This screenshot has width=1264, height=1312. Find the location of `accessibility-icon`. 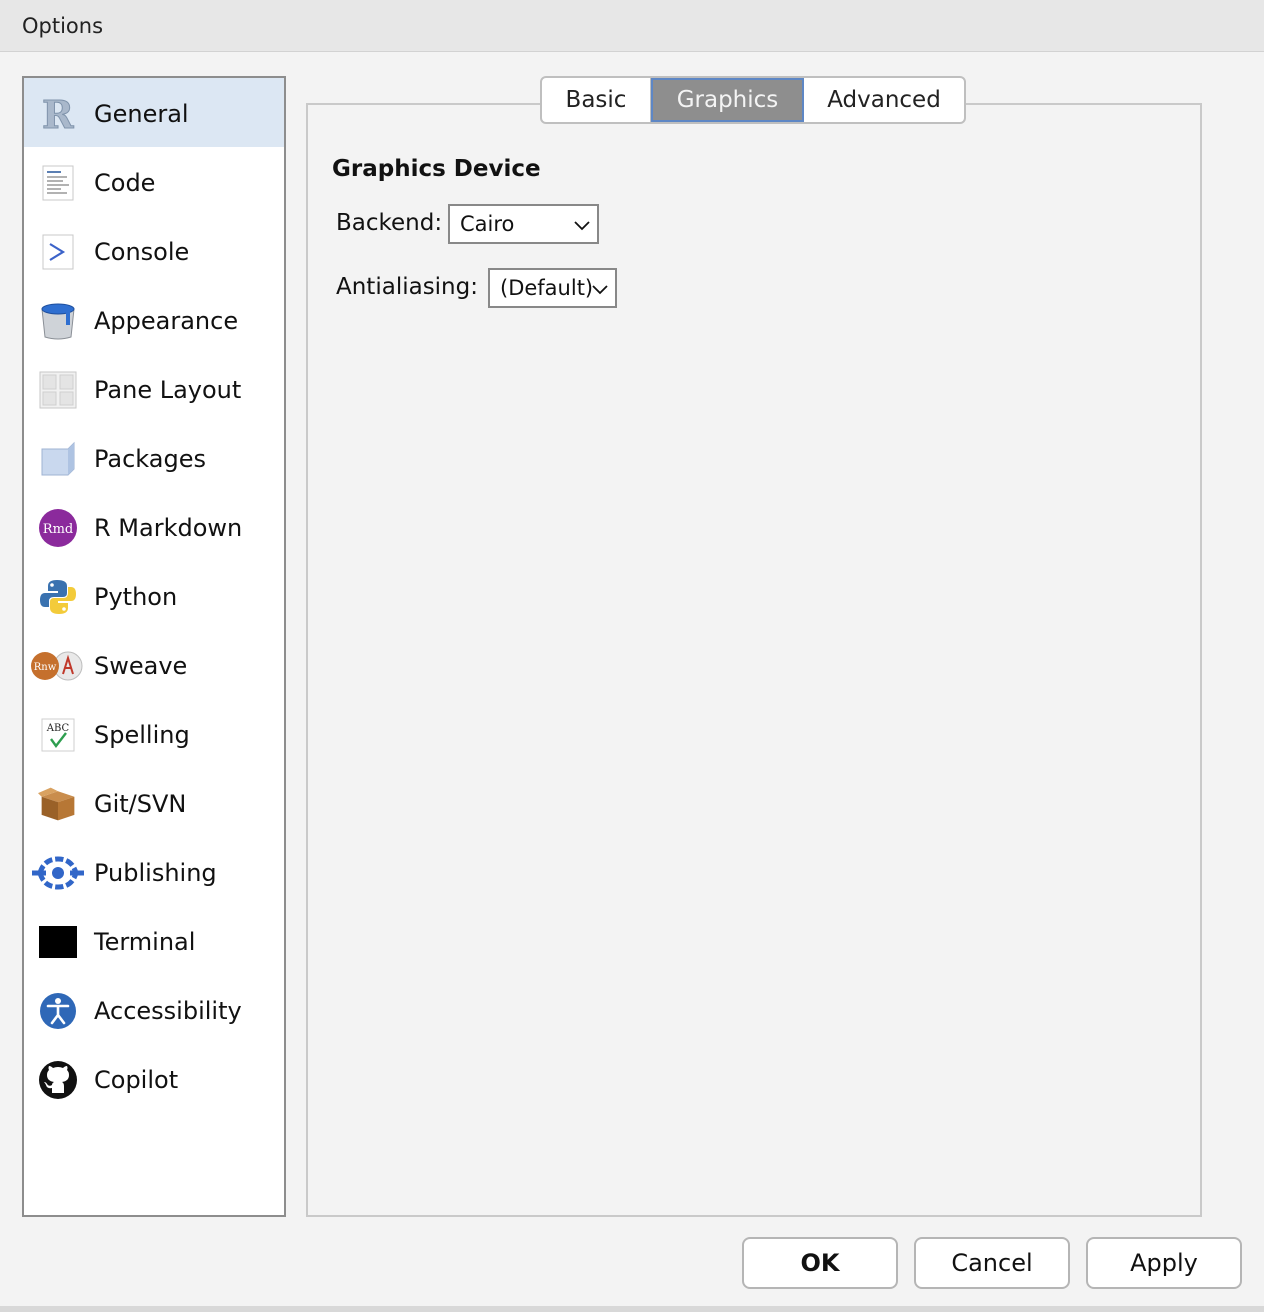

accessibility-icon is located at coordinates (58, 1011).